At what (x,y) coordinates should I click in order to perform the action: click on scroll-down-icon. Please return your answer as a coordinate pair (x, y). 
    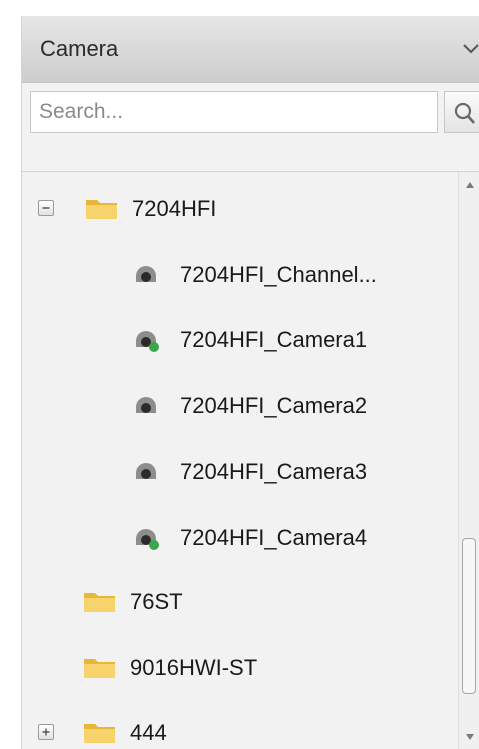
    Looking at the image, I should click on (470, 737).